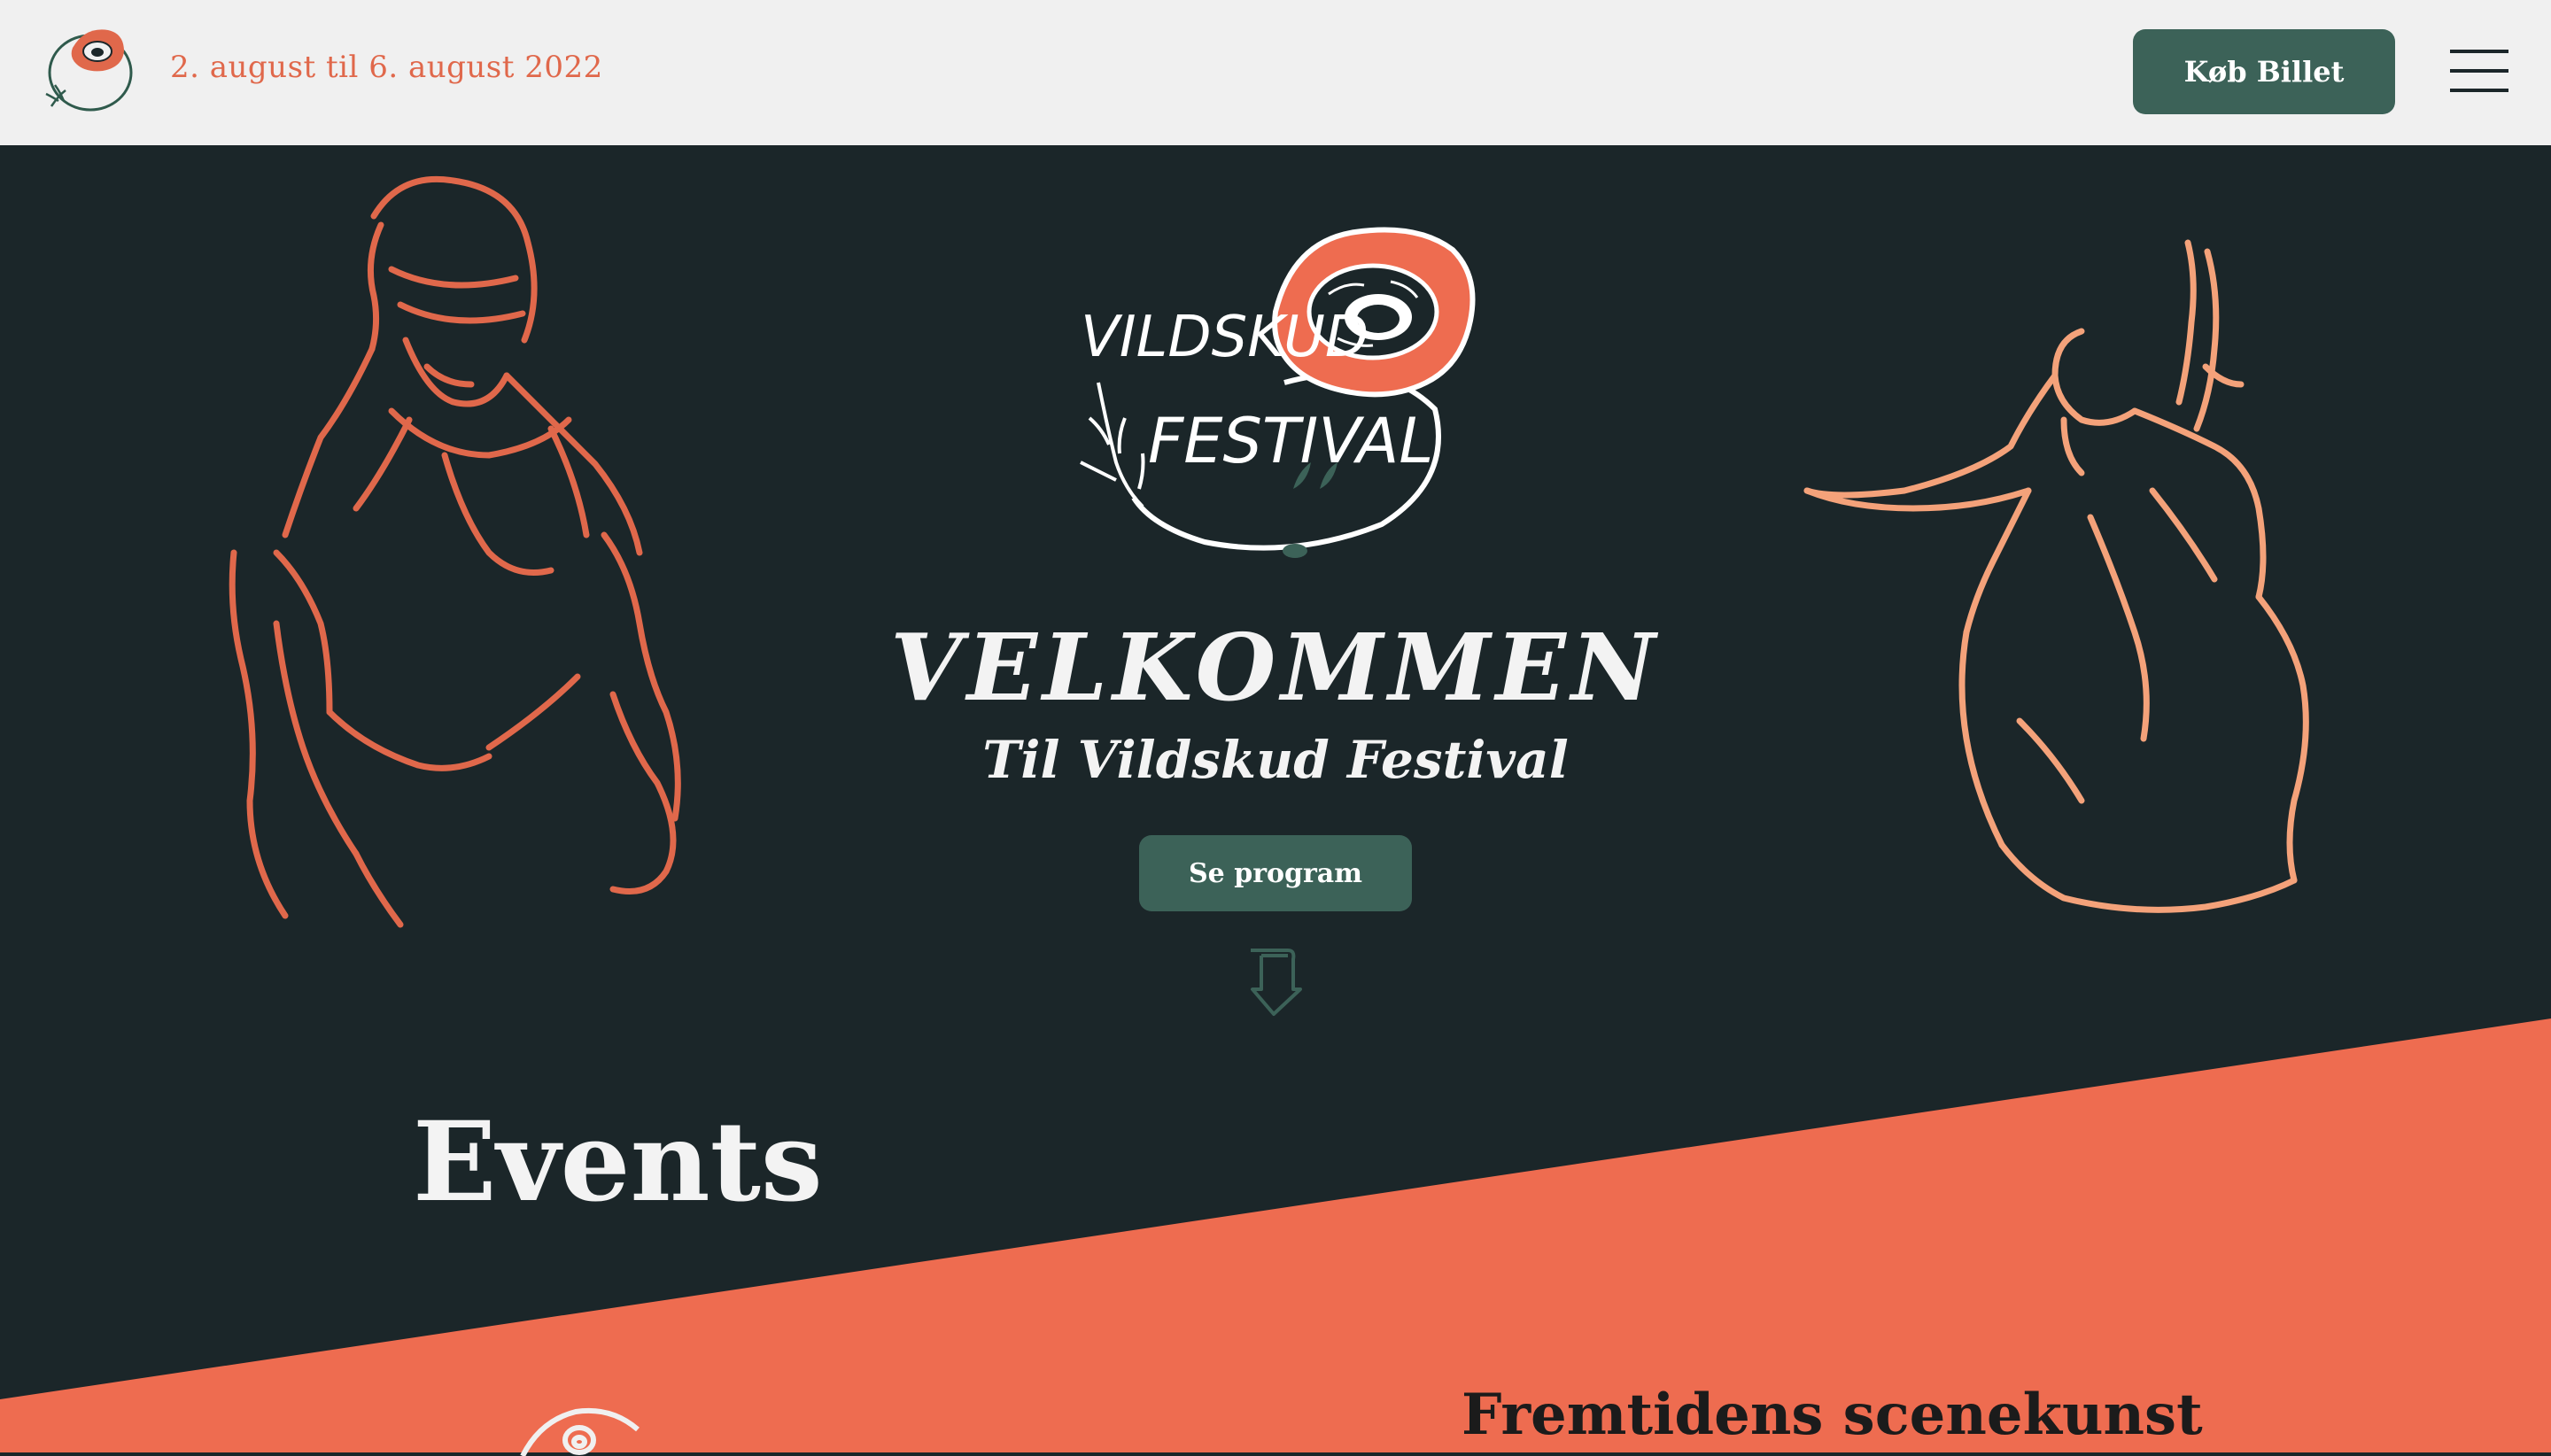  I want to click on welcome-subtitle: Til Vildskud Festival, so click(1275, 760).